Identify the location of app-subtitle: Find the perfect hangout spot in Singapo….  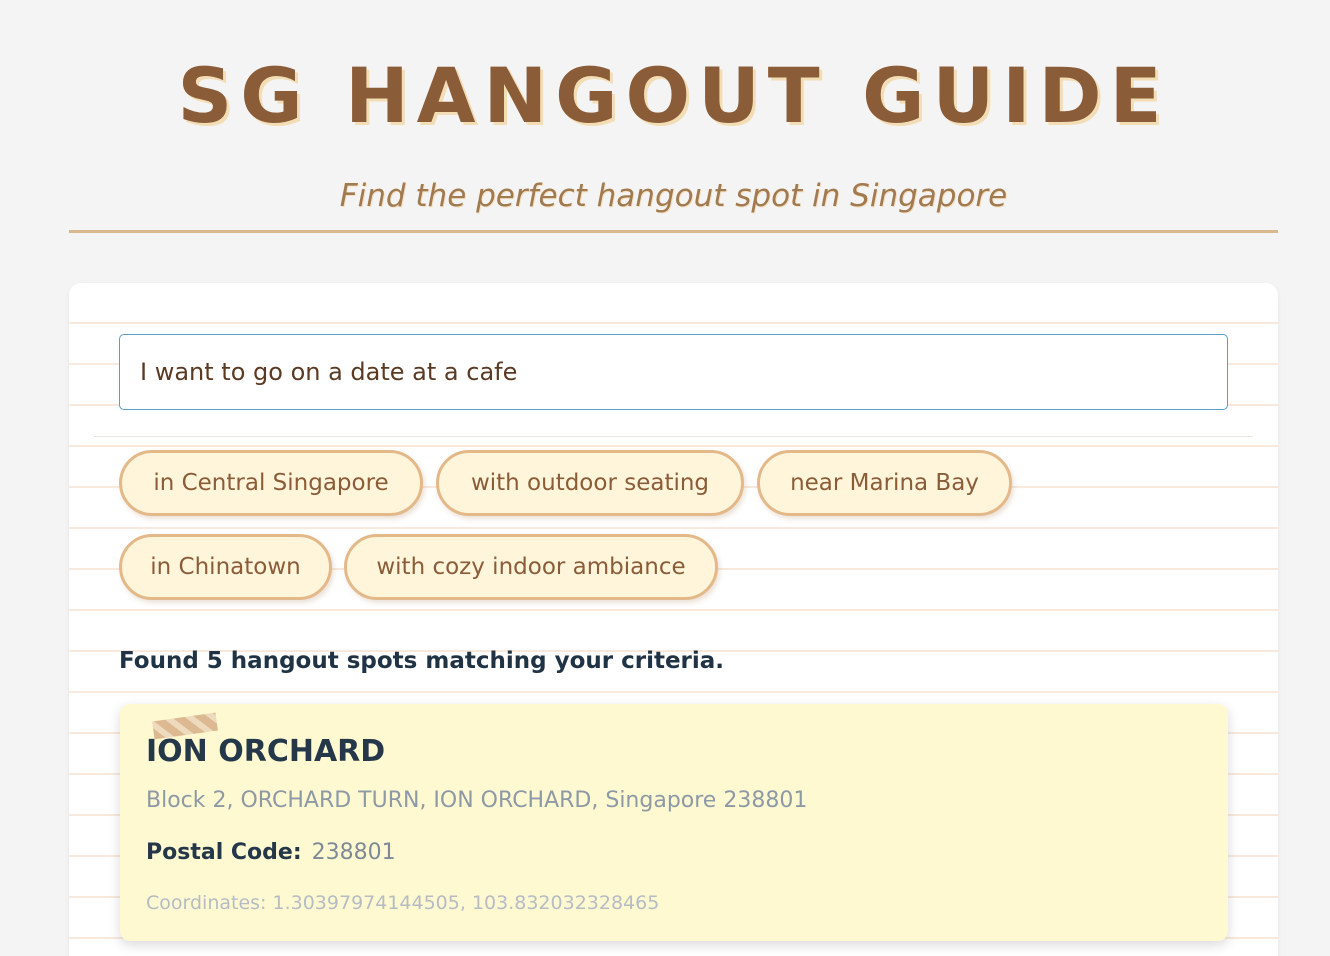
(673, 196).